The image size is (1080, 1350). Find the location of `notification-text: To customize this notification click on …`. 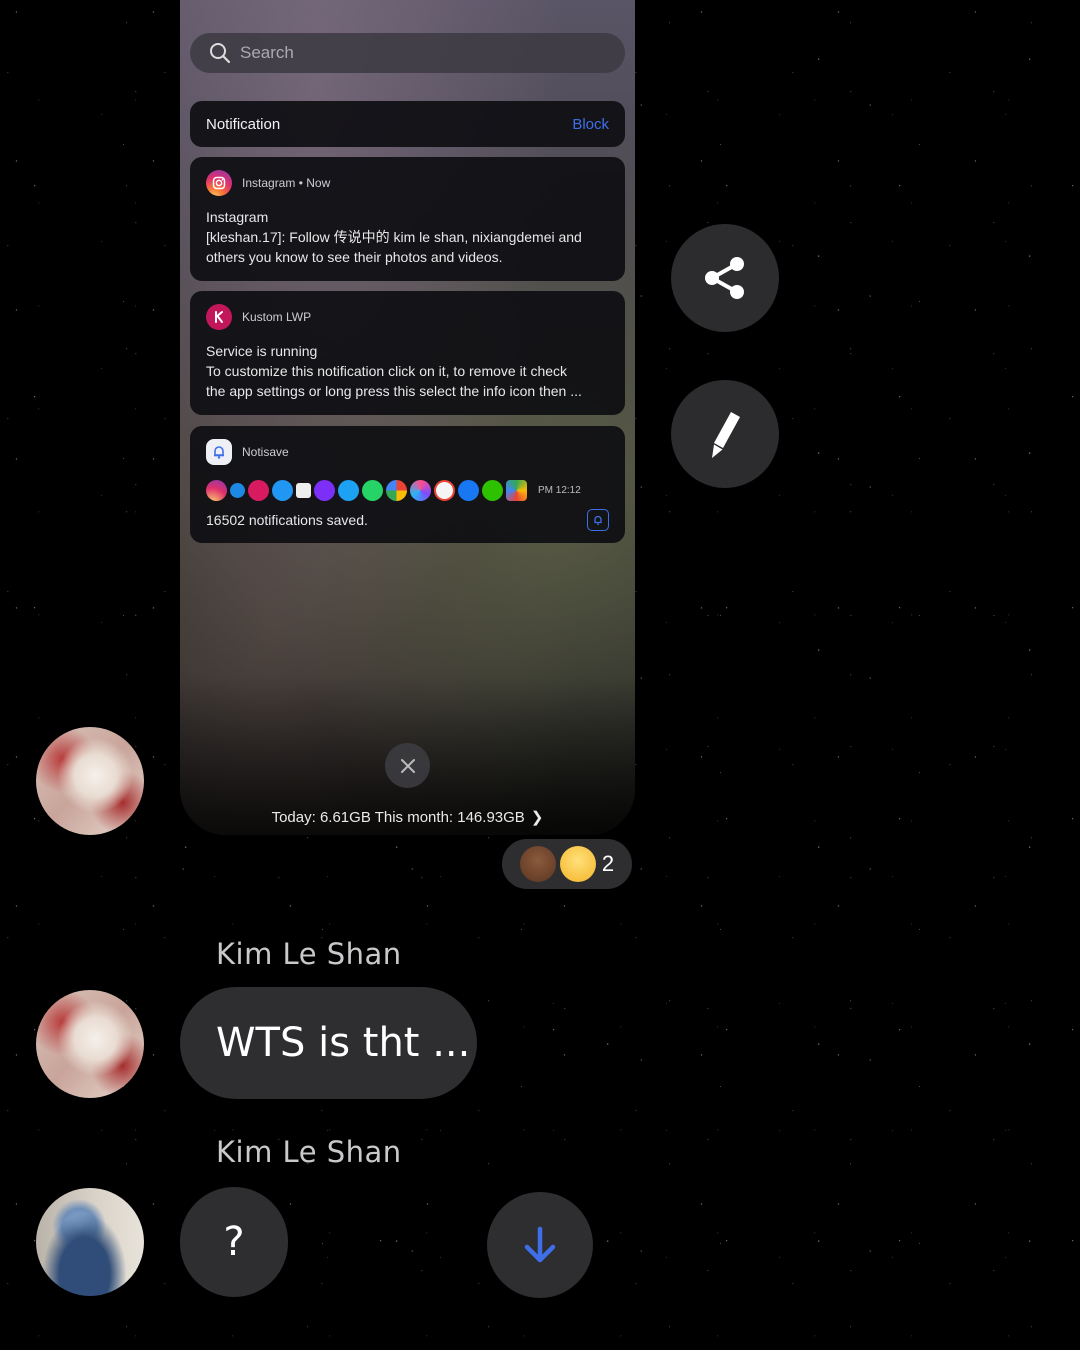

notification-text: To customize this notification click on … is located at coordinates (387, 371).